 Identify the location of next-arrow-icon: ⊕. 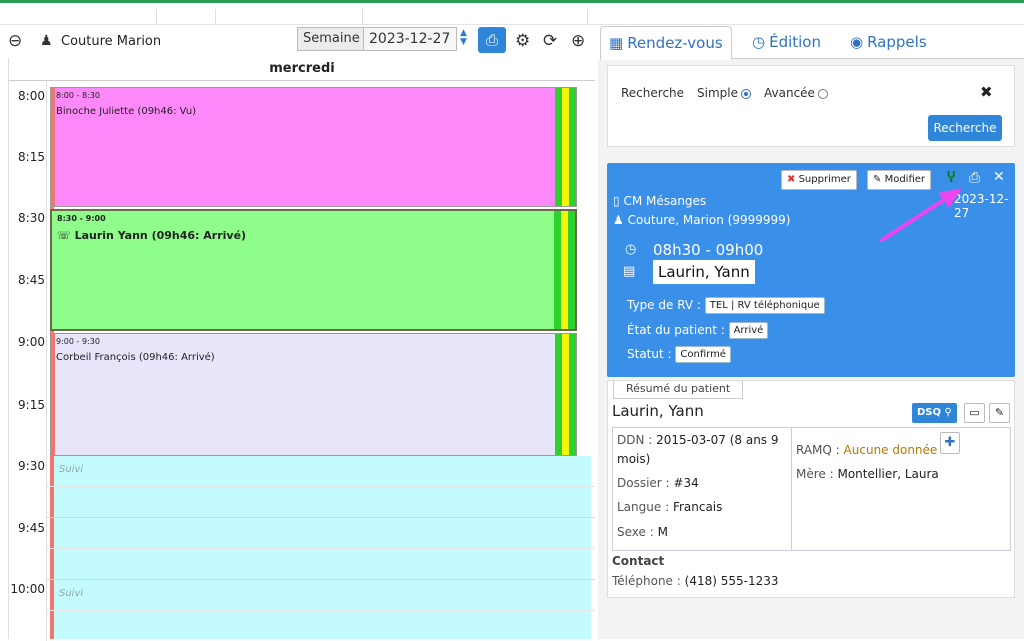
(578, 41).